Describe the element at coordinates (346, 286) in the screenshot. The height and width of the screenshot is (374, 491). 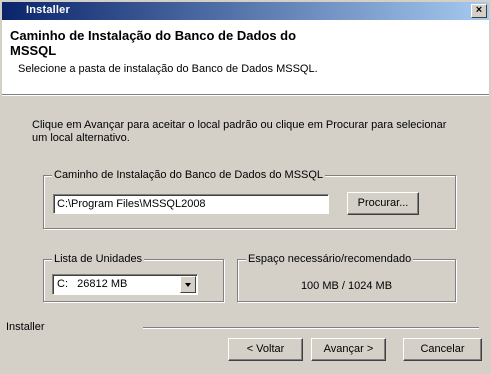
I see `space-required-value: 100 MB / 1024 MB` at that location.